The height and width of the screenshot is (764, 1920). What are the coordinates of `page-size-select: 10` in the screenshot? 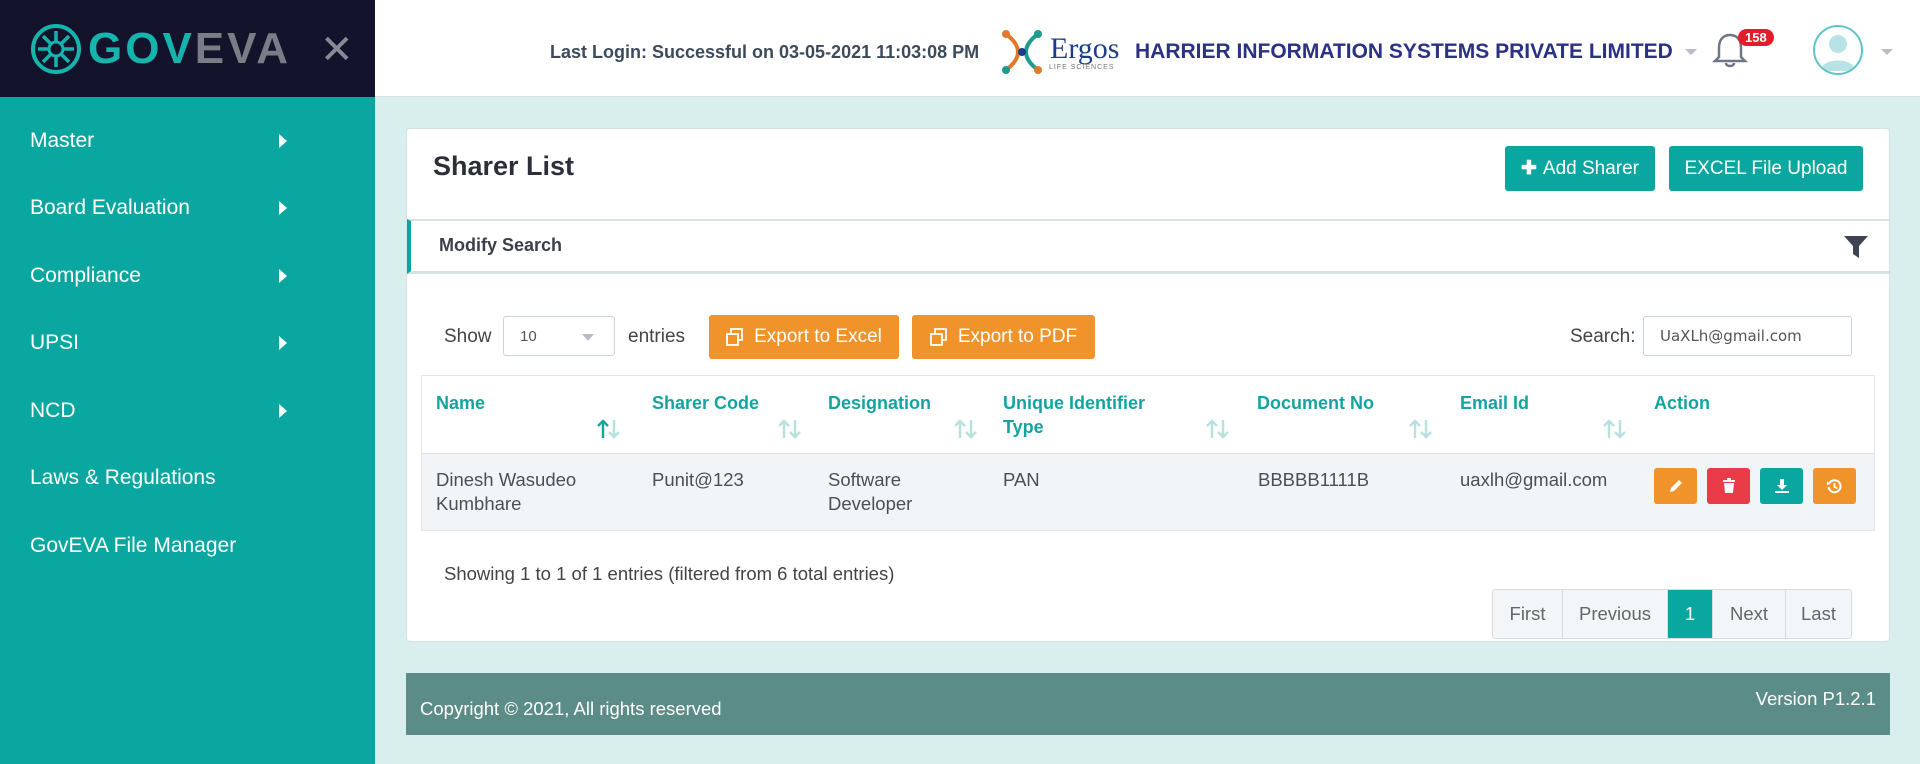 It's located at (559, 336).